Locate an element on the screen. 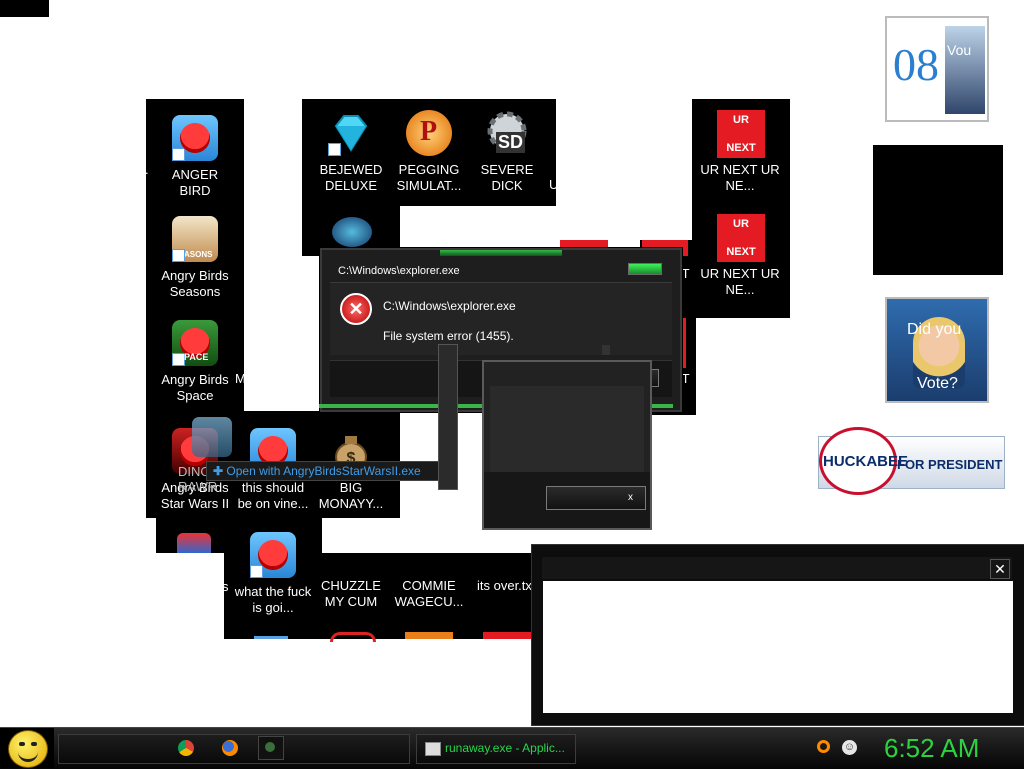  close-icon: ✕ is located at coordinates (1000, 569).